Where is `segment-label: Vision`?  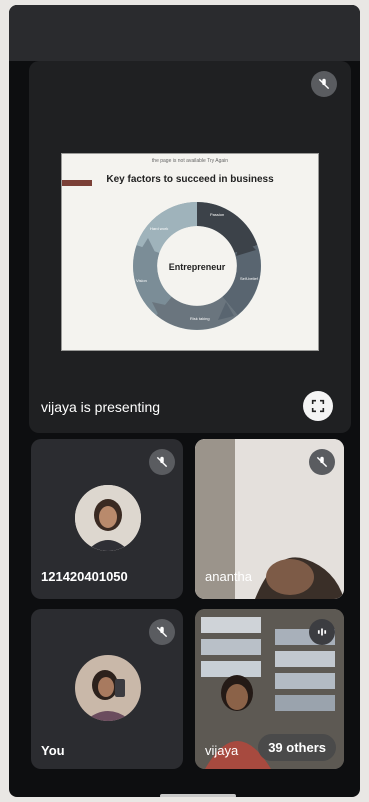 segment-label: Vision is located at coordinates (141, 280).